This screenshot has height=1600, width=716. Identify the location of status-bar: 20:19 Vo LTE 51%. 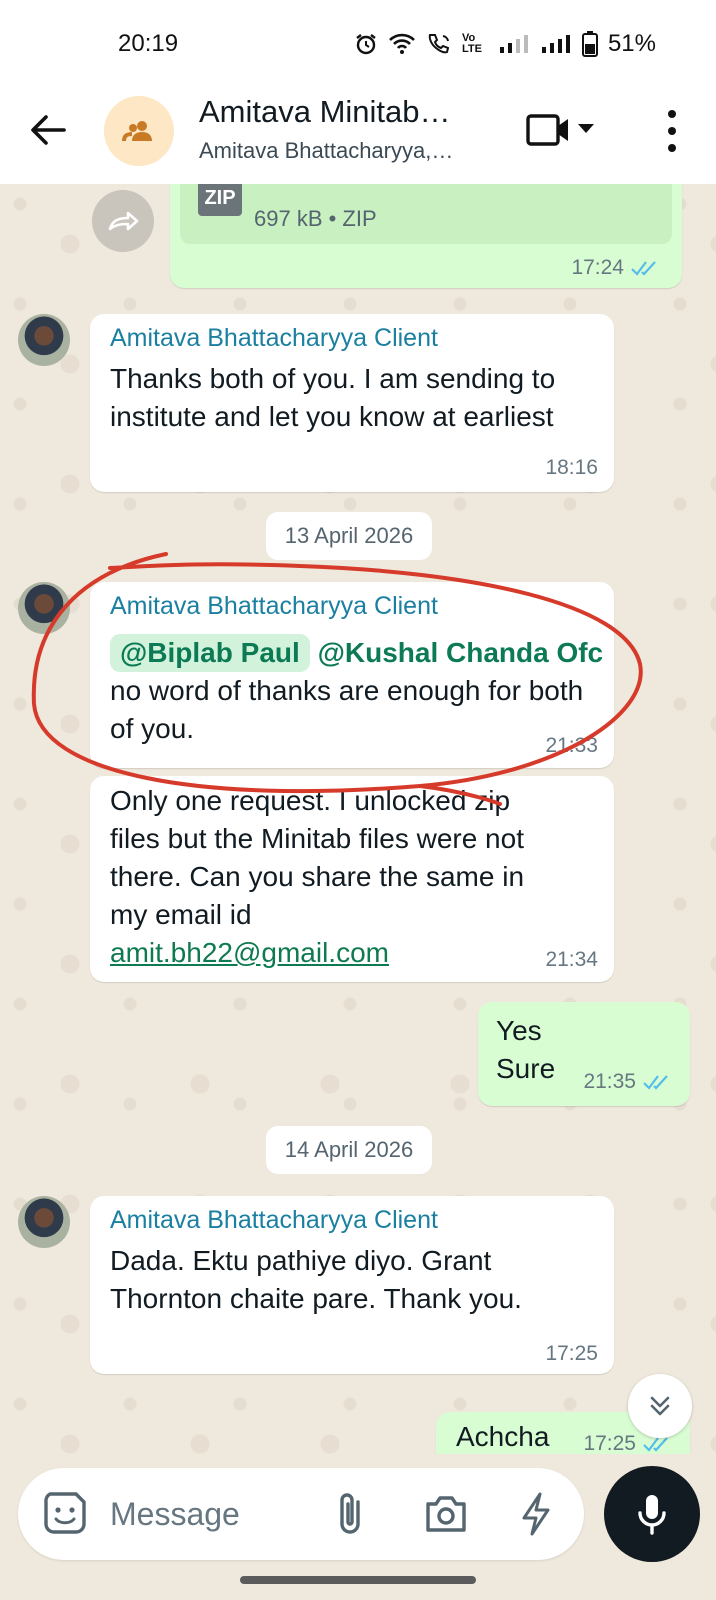
(358, 44).